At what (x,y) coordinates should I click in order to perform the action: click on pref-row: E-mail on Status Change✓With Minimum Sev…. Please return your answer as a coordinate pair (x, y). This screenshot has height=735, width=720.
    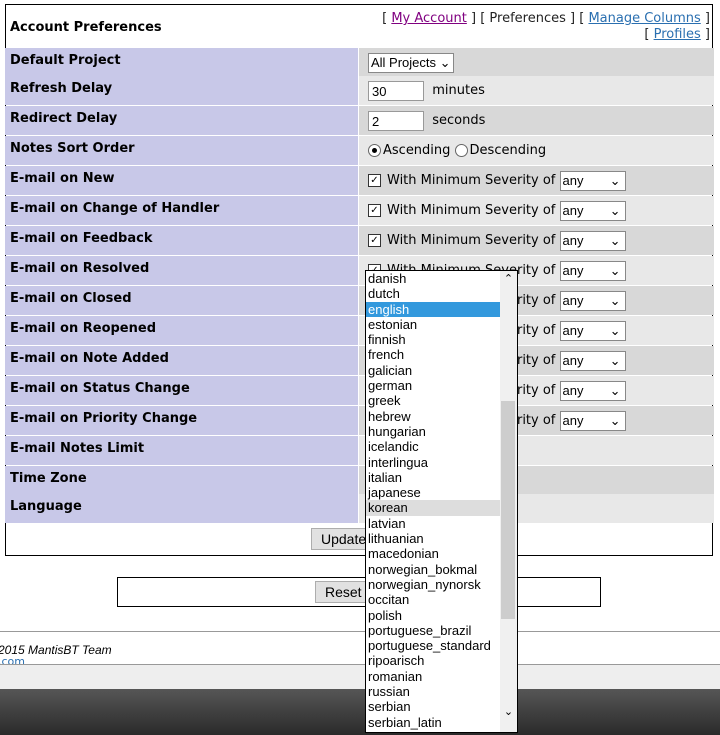
    Looking at the image, I should click on (359, 390).